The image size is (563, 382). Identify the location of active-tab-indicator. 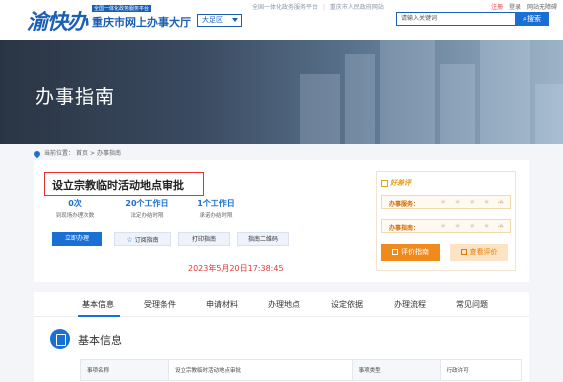
(99, 316).